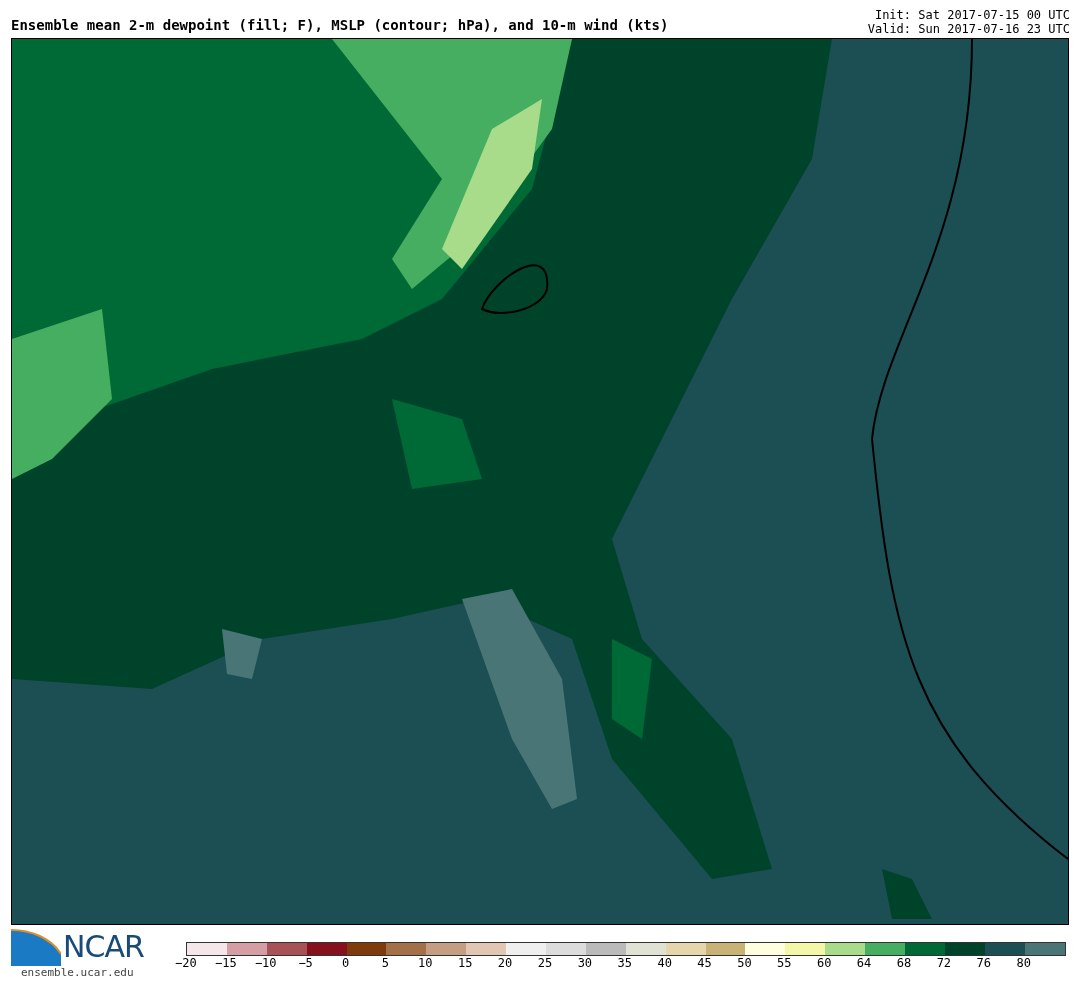  I want to click on scale-label: 5, so click(385, 963).